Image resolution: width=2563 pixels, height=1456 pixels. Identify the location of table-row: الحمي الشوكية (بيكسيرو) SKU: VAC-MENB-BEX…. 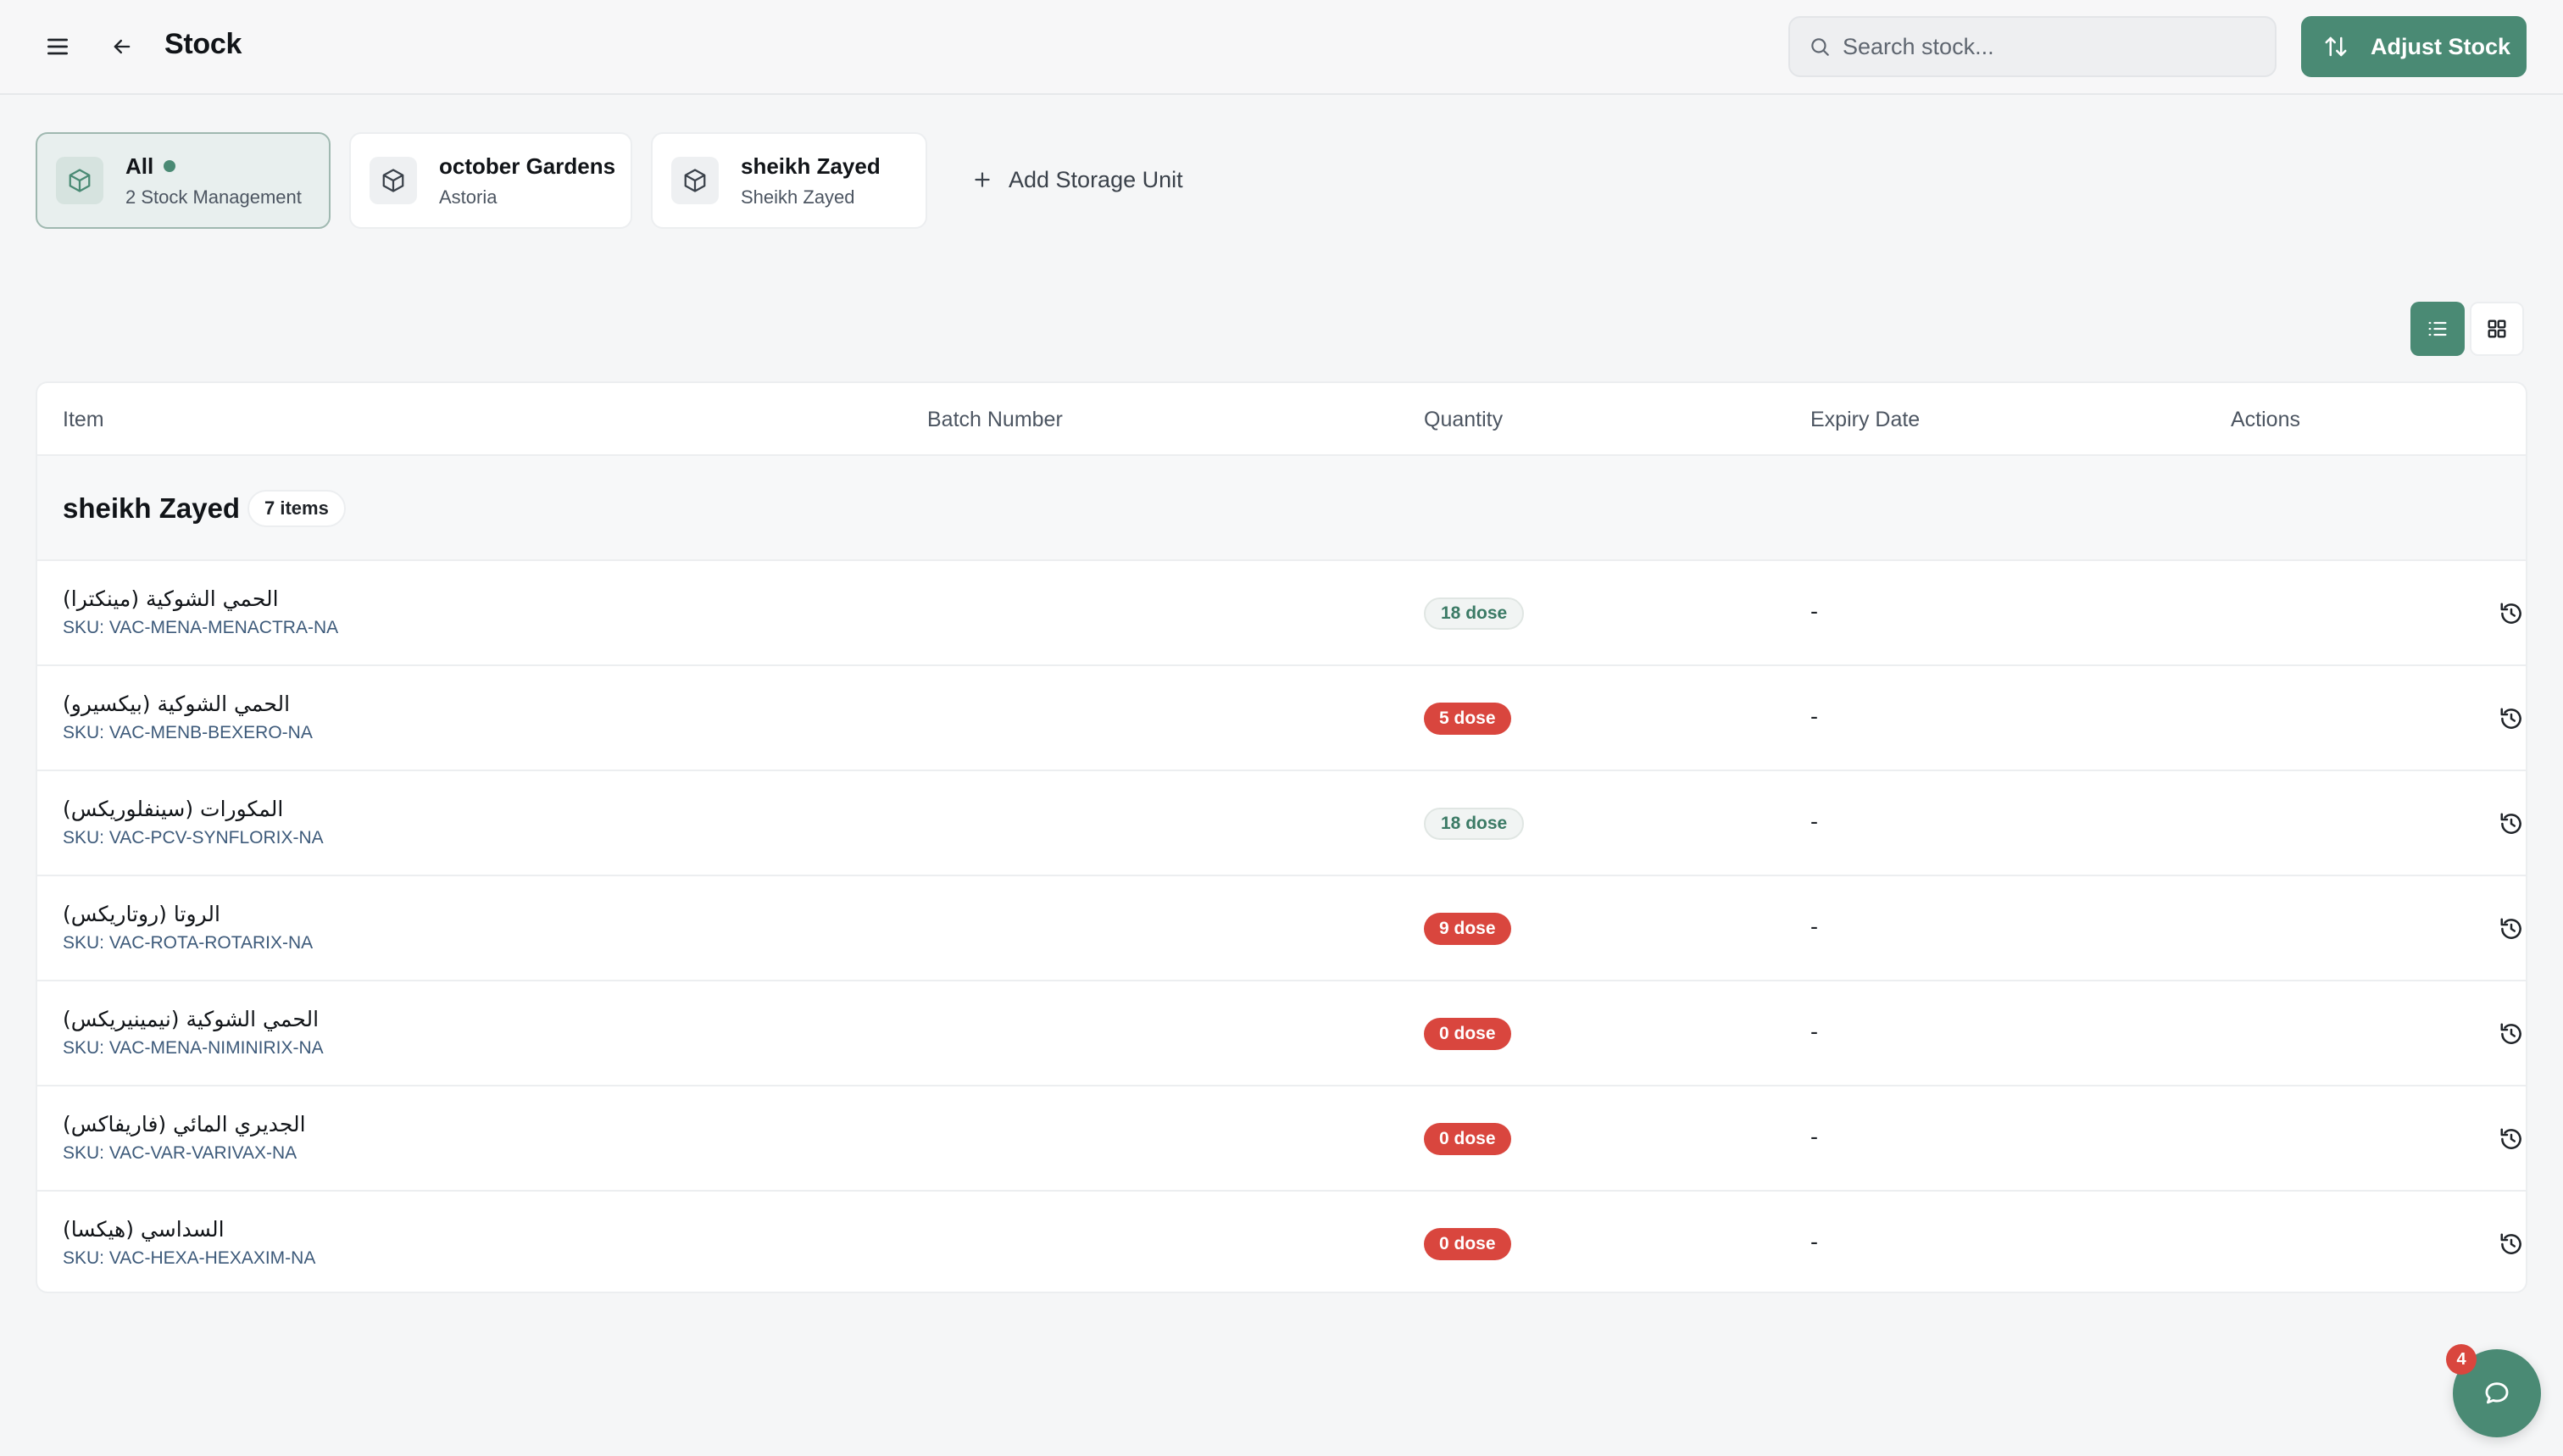
(1281, 718).